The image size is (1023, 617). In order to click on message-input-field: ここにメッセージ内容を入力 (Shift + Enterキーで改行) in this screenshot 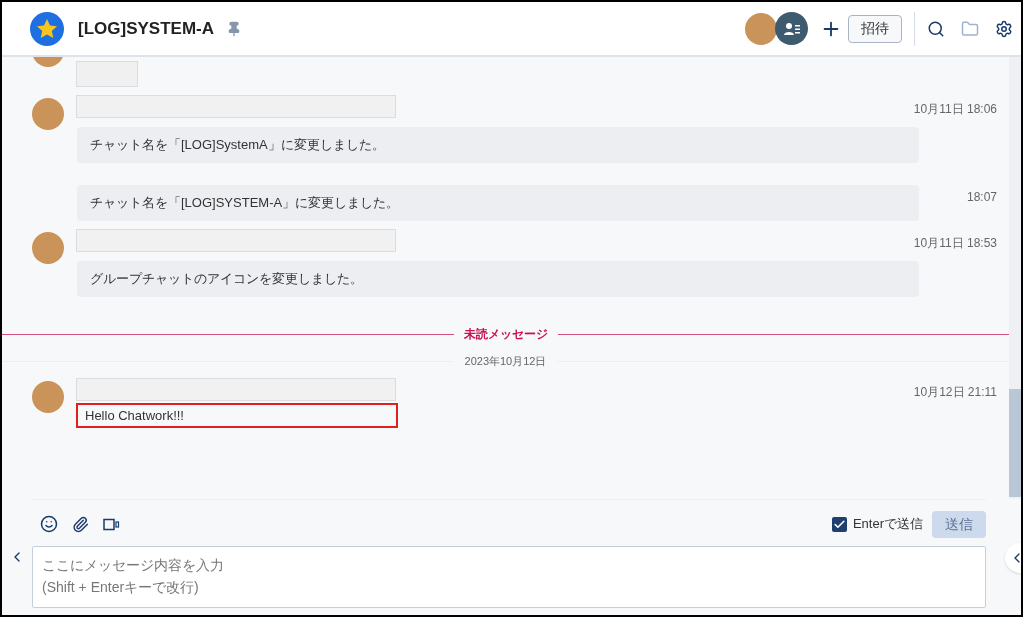, I will do `click(509, 577)`.